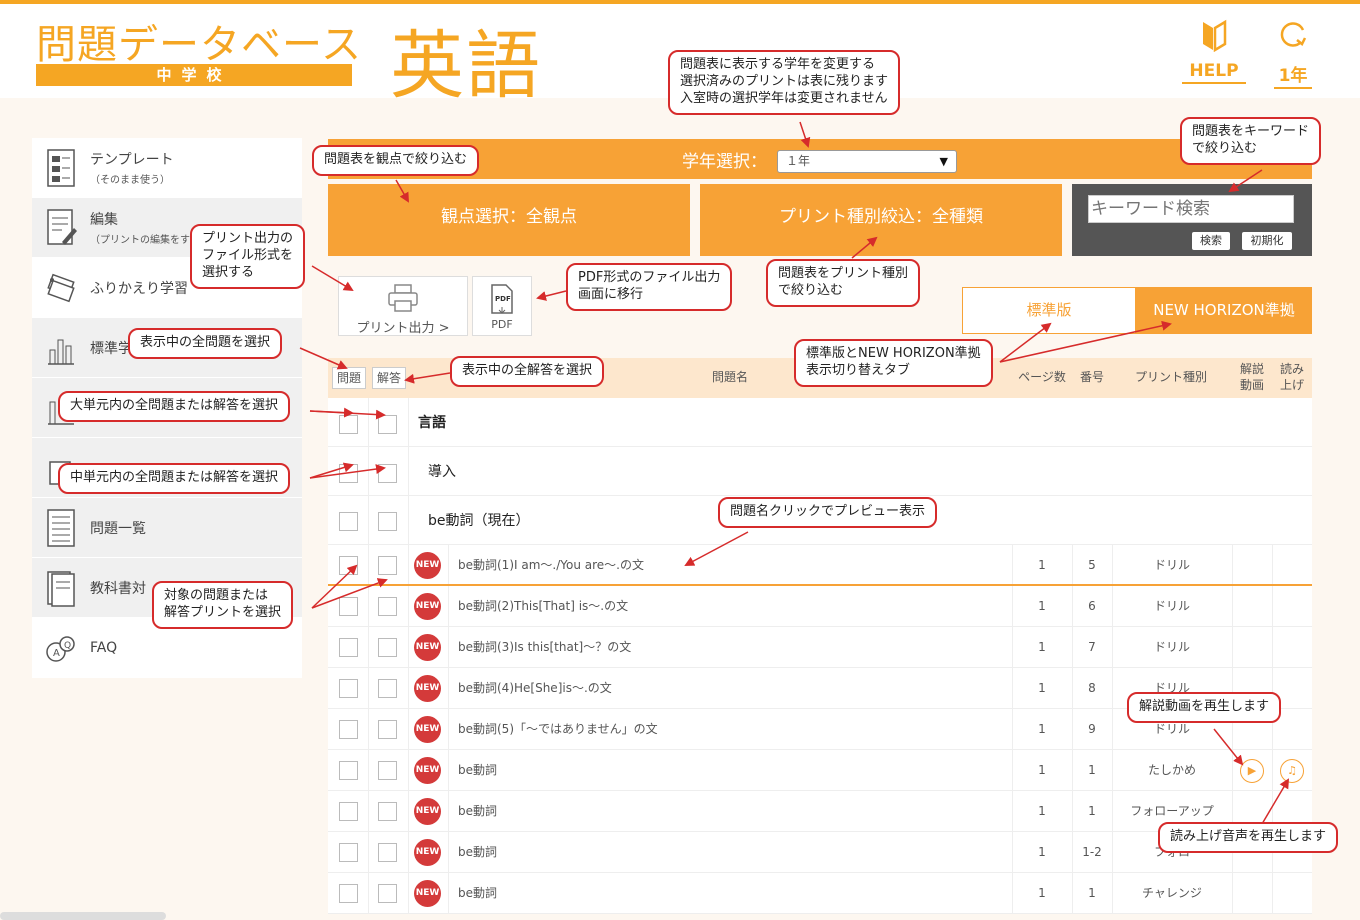 This screenshot has height=920, width=1360. What do you see at coordinates (1248, 837) in the screenshot?
I see `callout-read: 読み上げ音声を再生します` at bounding box center [1248, 837].